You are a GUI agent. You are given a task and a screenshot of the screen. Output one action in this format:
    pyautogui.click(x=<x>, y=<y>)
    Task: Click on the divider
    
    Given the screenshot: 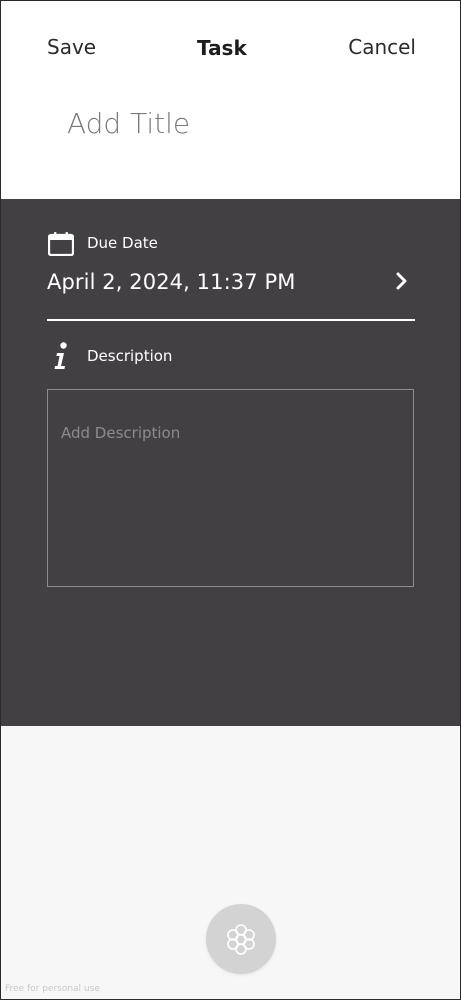 What is the action you would take?
    pyautogui.click(x=231, y=320)
    